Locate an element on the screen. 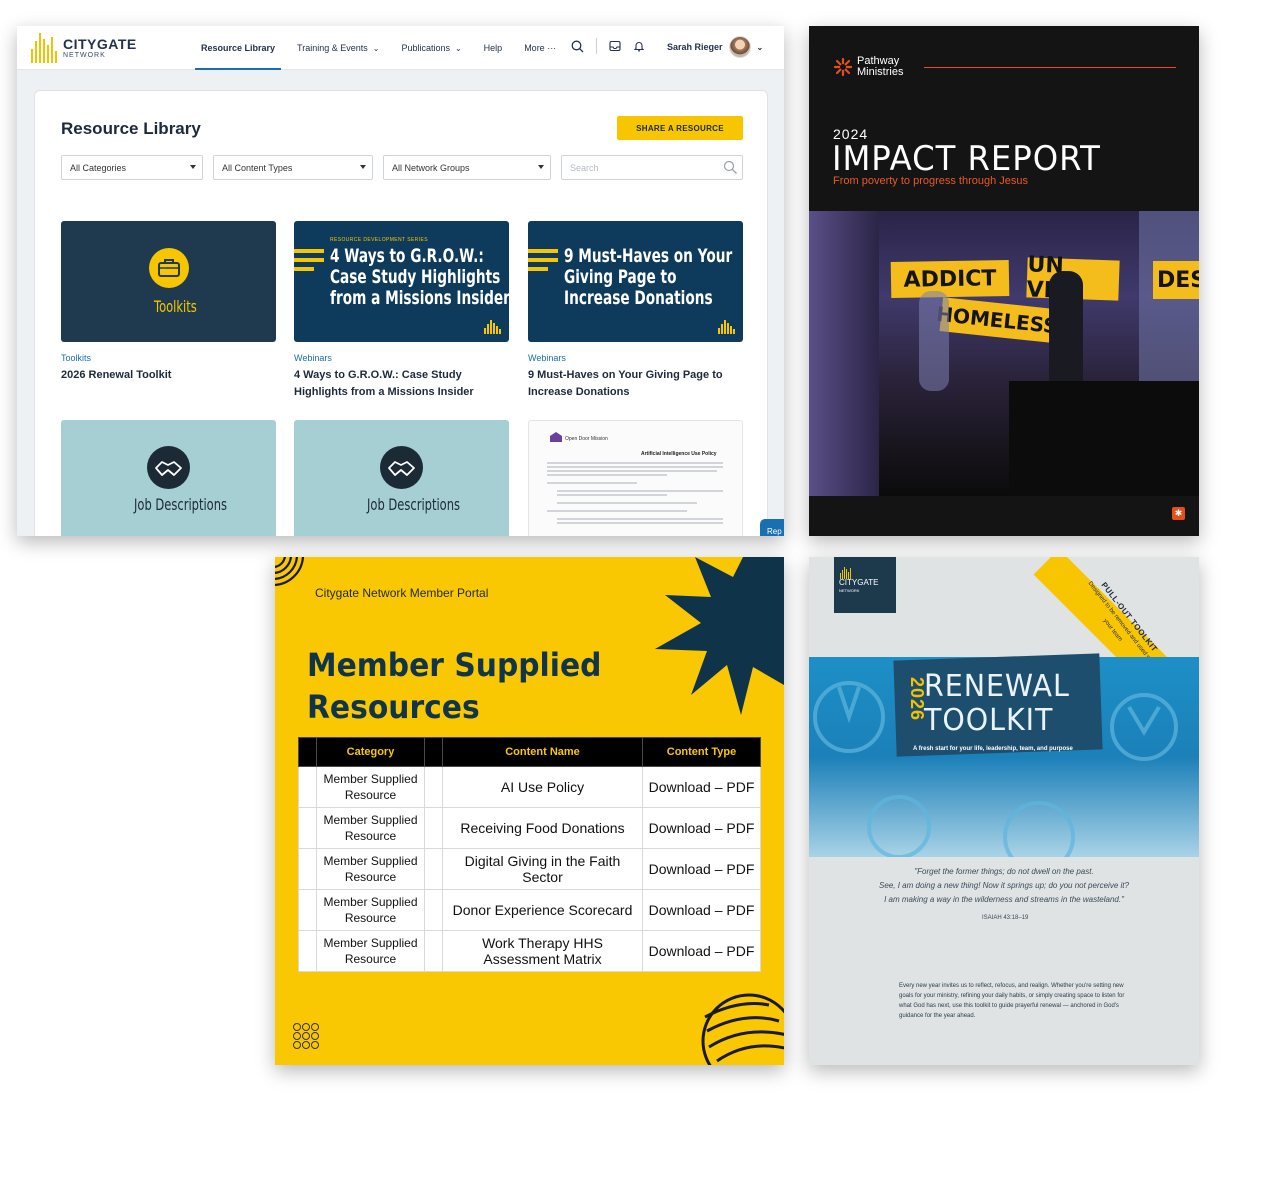 This screenshot has height=1180, width=1280. feedback-tab: Rep is located at coordinates (772, 527).